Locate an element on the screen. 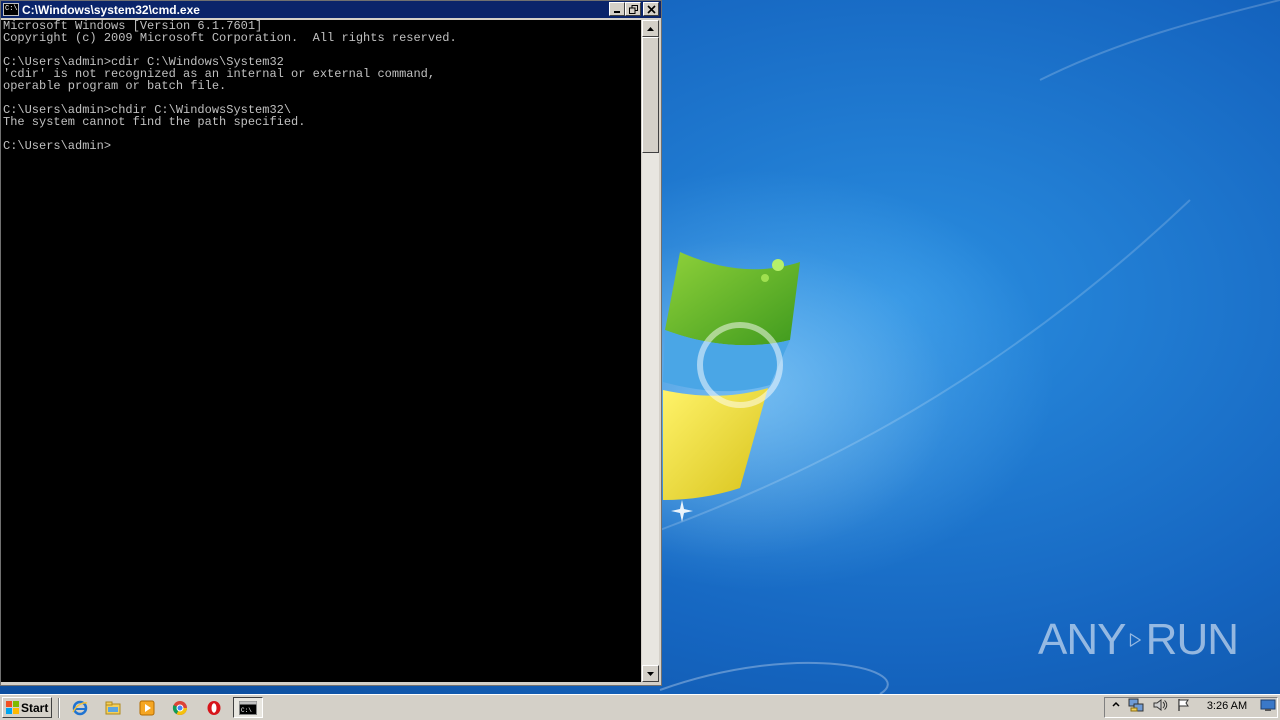 The image size is (1280, 720). opera-icon is located at coordinates (214, 708).